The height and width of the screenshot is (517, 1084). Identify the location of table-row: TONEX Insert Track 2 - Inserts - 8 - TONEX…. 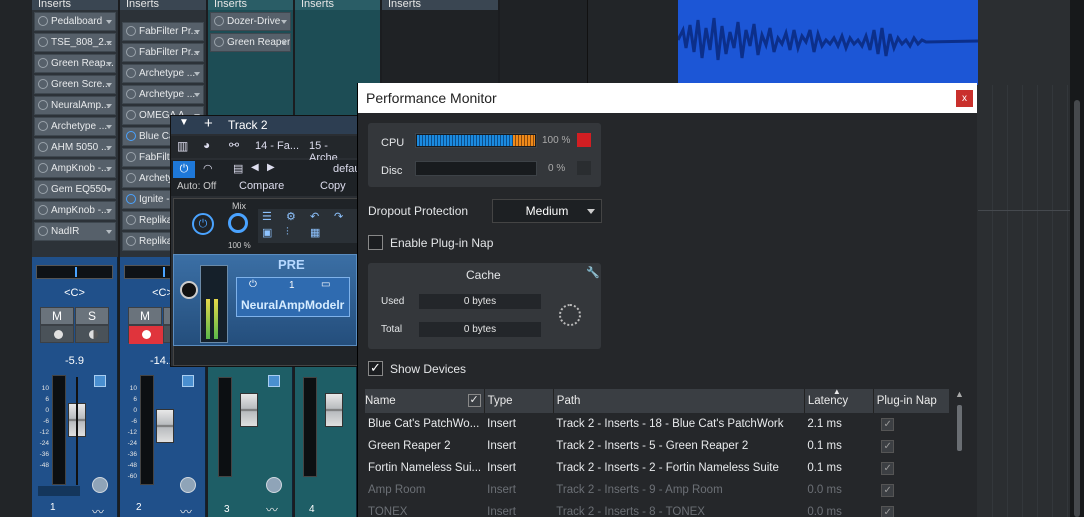
(657, 509).